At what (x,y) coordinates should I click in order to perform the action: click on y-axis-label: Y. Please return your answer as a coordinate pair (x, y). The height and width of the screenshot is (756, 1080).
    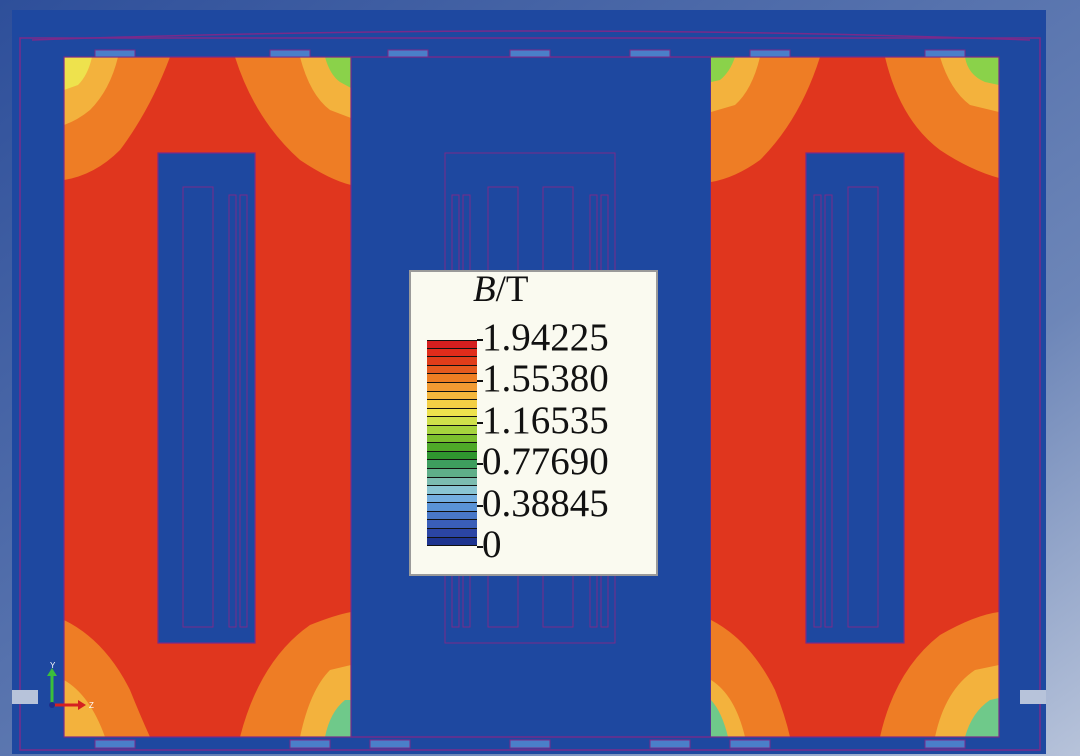
    Looking at the image, I should click on (53, 665).